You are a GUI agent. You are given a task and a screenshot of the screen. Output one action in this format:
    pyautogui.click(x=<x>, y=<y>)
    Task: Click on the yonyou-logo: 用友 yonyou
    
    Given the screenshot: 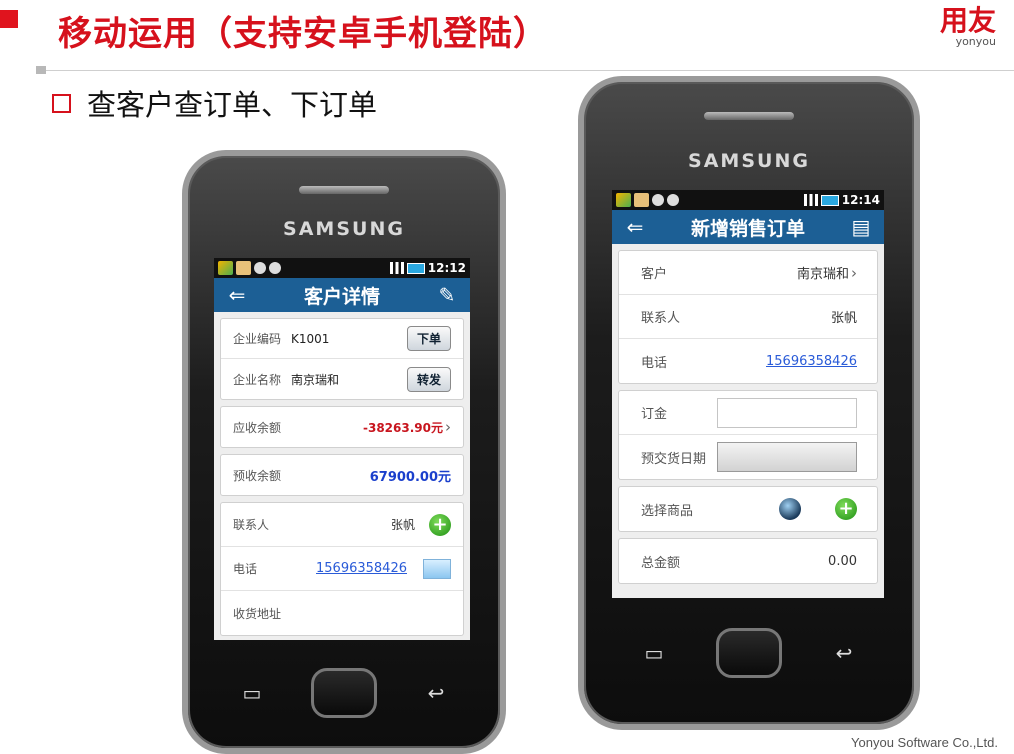 What is the action you would take?
    pyautogui.click(x=968, y=27)
    